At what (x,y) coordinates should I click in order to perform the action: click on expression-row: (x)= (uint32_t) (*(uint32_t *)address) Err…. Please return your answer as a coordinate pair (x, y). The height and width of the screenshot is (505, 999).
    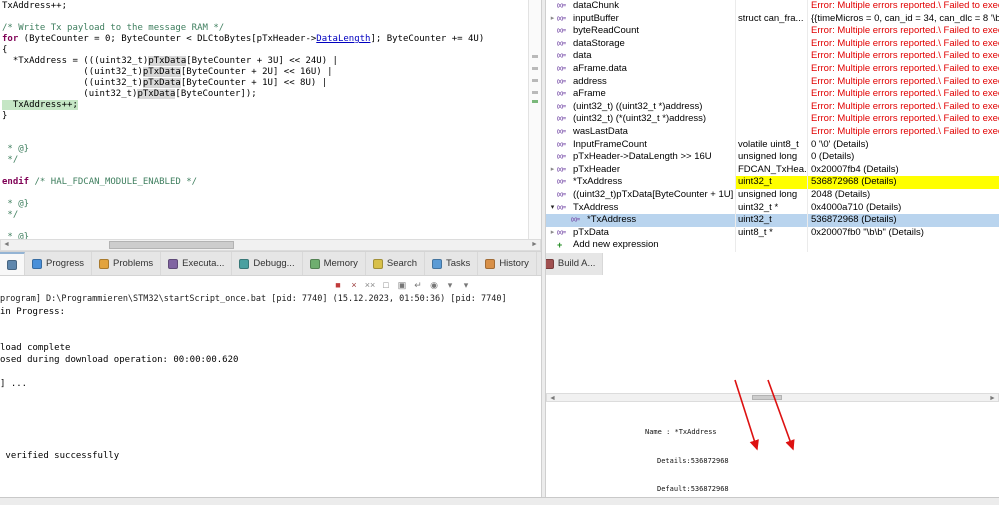
    Looking at the image, I should click on (772, 119).